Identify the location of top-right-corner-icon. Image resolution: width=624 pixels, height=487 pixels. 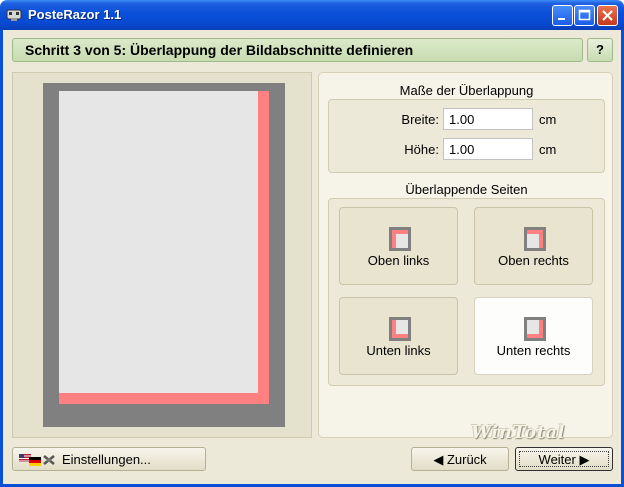
(535, 239).